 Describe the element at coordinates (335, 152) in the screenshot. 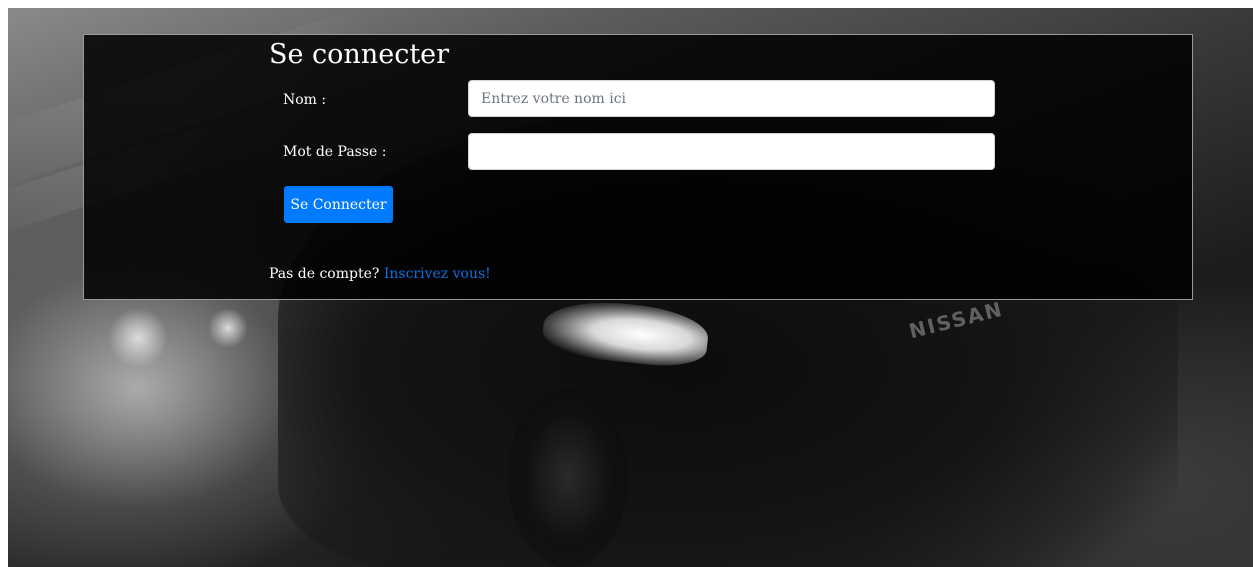

I see `password-label: Mot de Passe :` at that location.